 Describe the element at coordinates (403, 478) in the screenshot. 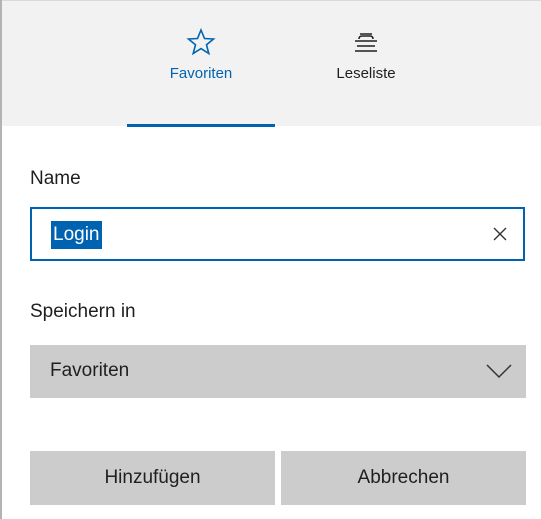

I see `cancel-button: Abbrechen` at that location.